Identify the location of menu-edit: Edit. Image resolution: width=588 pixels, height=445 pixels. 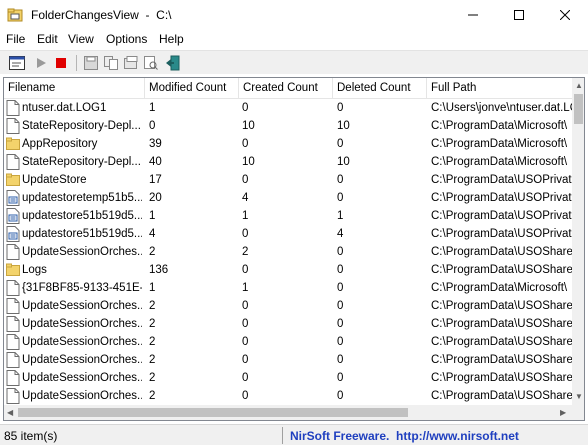
(47, 39).